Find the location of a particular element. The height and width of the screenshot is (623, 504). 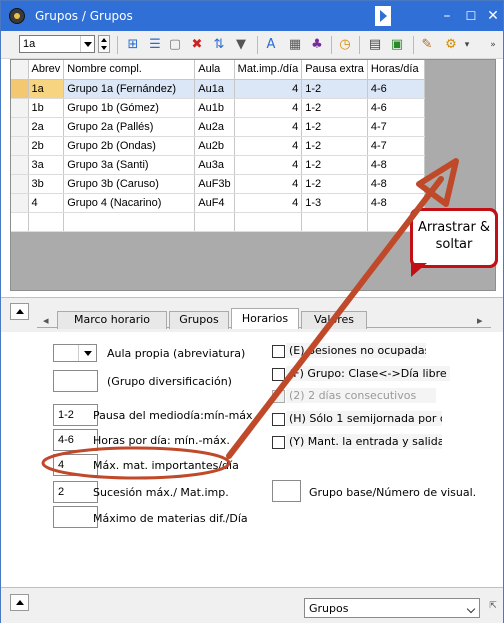

max-mat-importantes-field: 4 is located at coordinates (75, 465).